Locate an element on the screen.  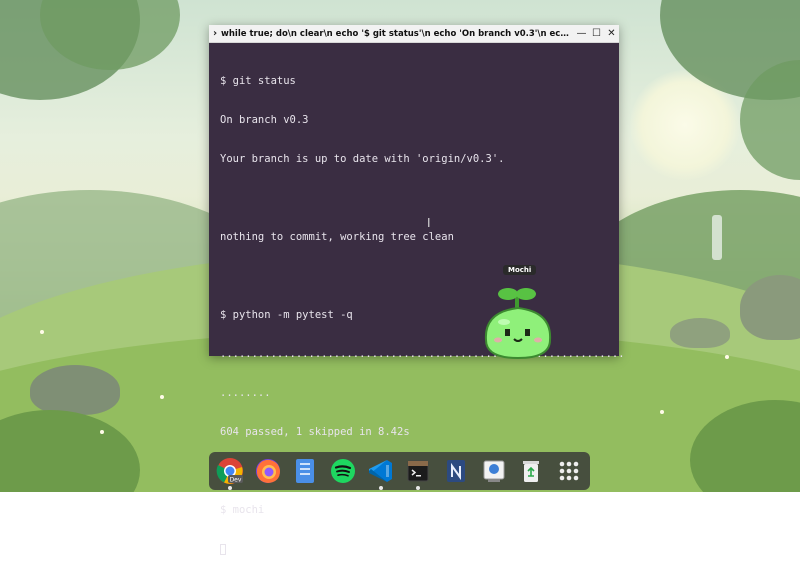
waterfall is located at coordinates (717, 237).